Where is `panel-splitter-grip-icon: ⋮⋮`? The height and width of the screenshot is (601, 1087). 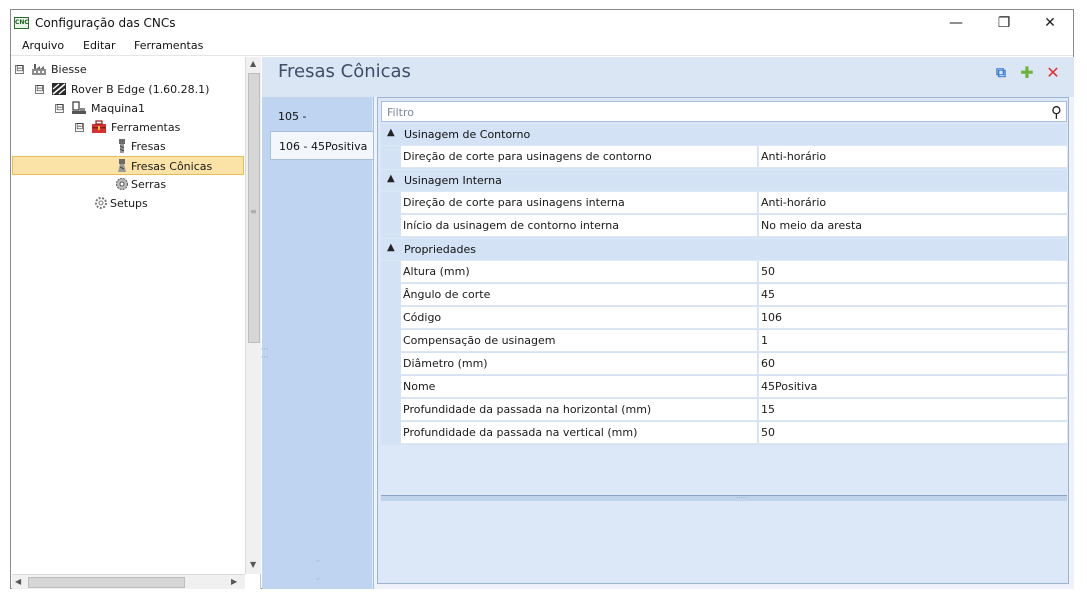 panel-splitter-grip-icon: ⋮⋮ is located at coordinates (264, 353).